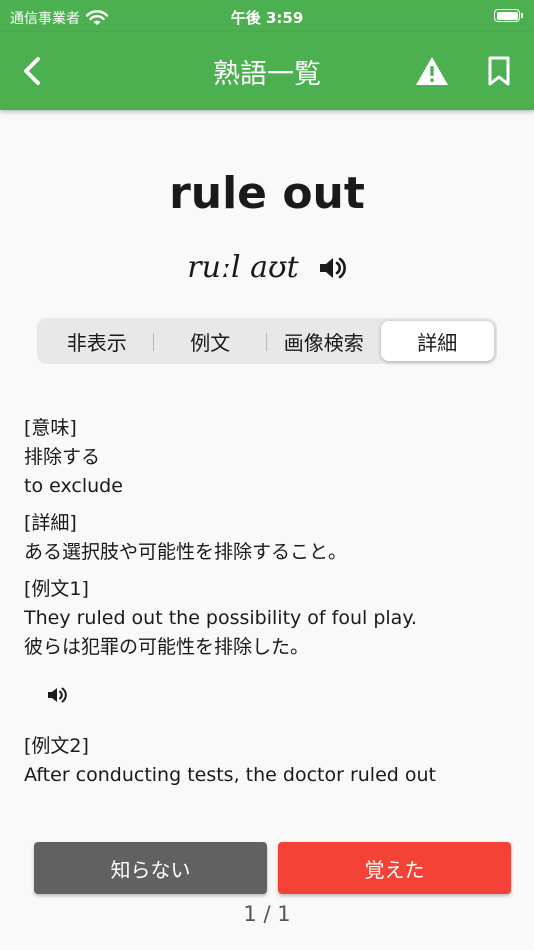 Image resolution: width=534 pixels, height=950 pixels. Describe the element at coordinates (57, 695) in the screenshot. I see `example1-speaker-icon` at that location.